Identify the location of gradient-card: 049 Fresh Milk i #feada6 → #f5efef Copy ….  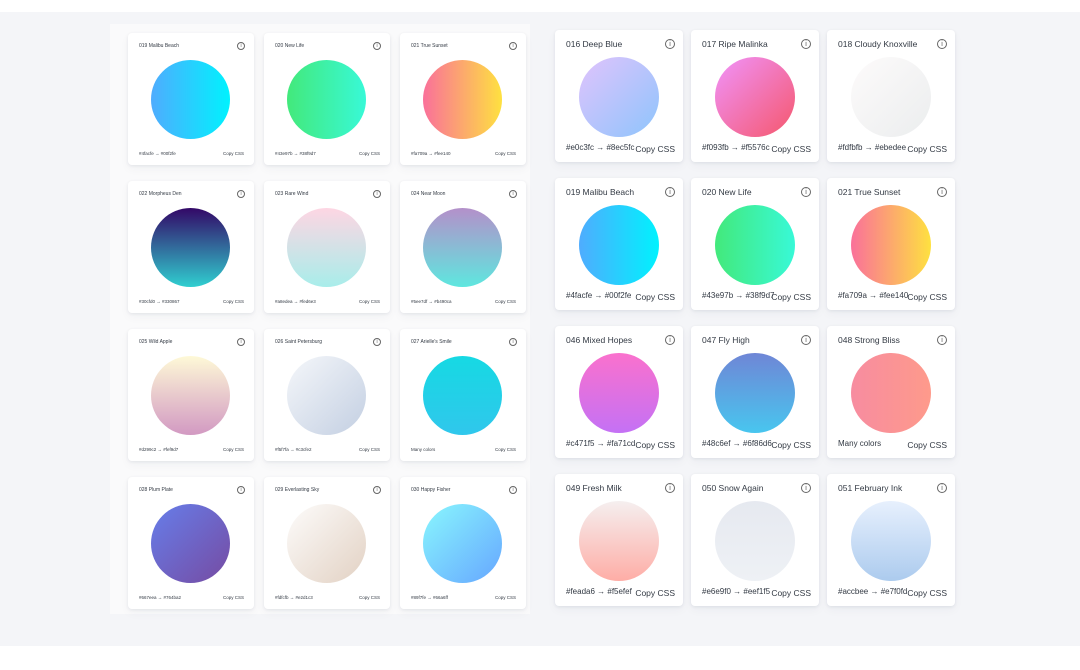
(619, 540).